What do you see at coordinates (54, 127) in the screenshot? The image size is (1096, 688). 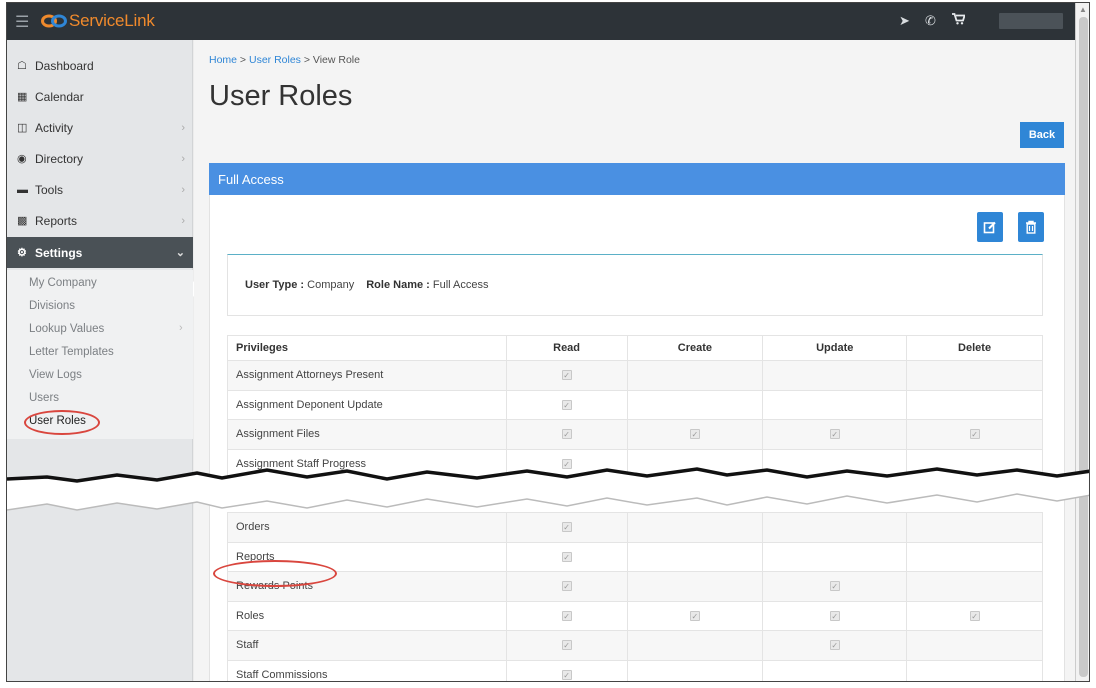 I see `sidebar-item-label: Activity` at bounding box center [54, 127].